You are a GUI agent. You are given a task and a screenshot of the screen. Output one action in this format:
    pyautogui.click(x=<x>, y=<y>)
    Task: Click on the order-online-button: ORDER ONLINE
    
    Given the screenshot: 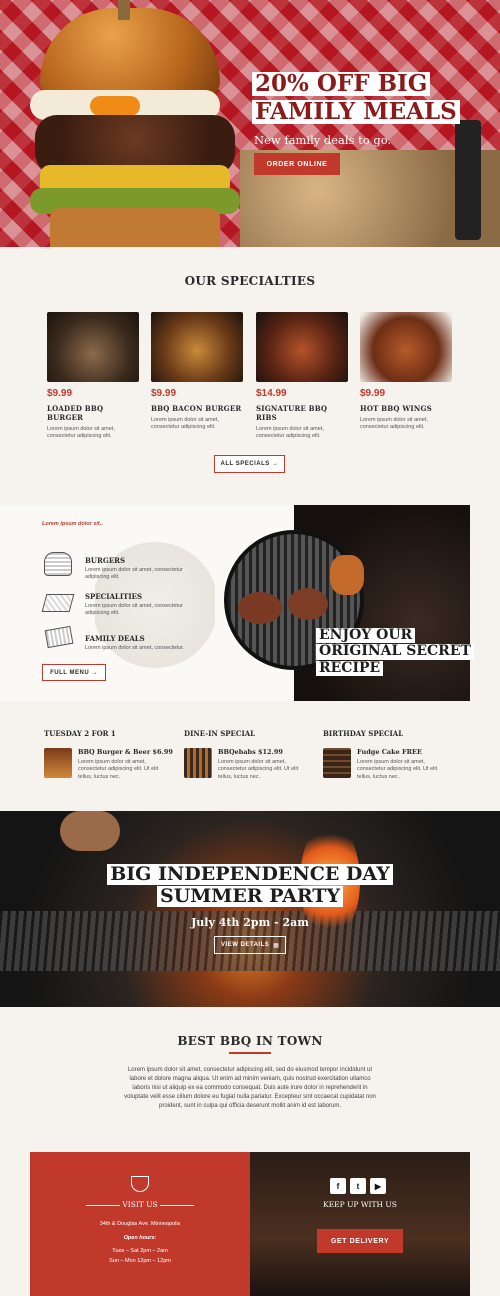 What is the action you would take?
    pyautogui.click(x=297, y=164)
    